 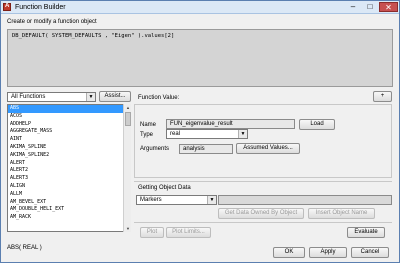 What do you see at coordinates (305, 200) in the screenshot?
I see `object-name-field` at bounding box center [305, 200].